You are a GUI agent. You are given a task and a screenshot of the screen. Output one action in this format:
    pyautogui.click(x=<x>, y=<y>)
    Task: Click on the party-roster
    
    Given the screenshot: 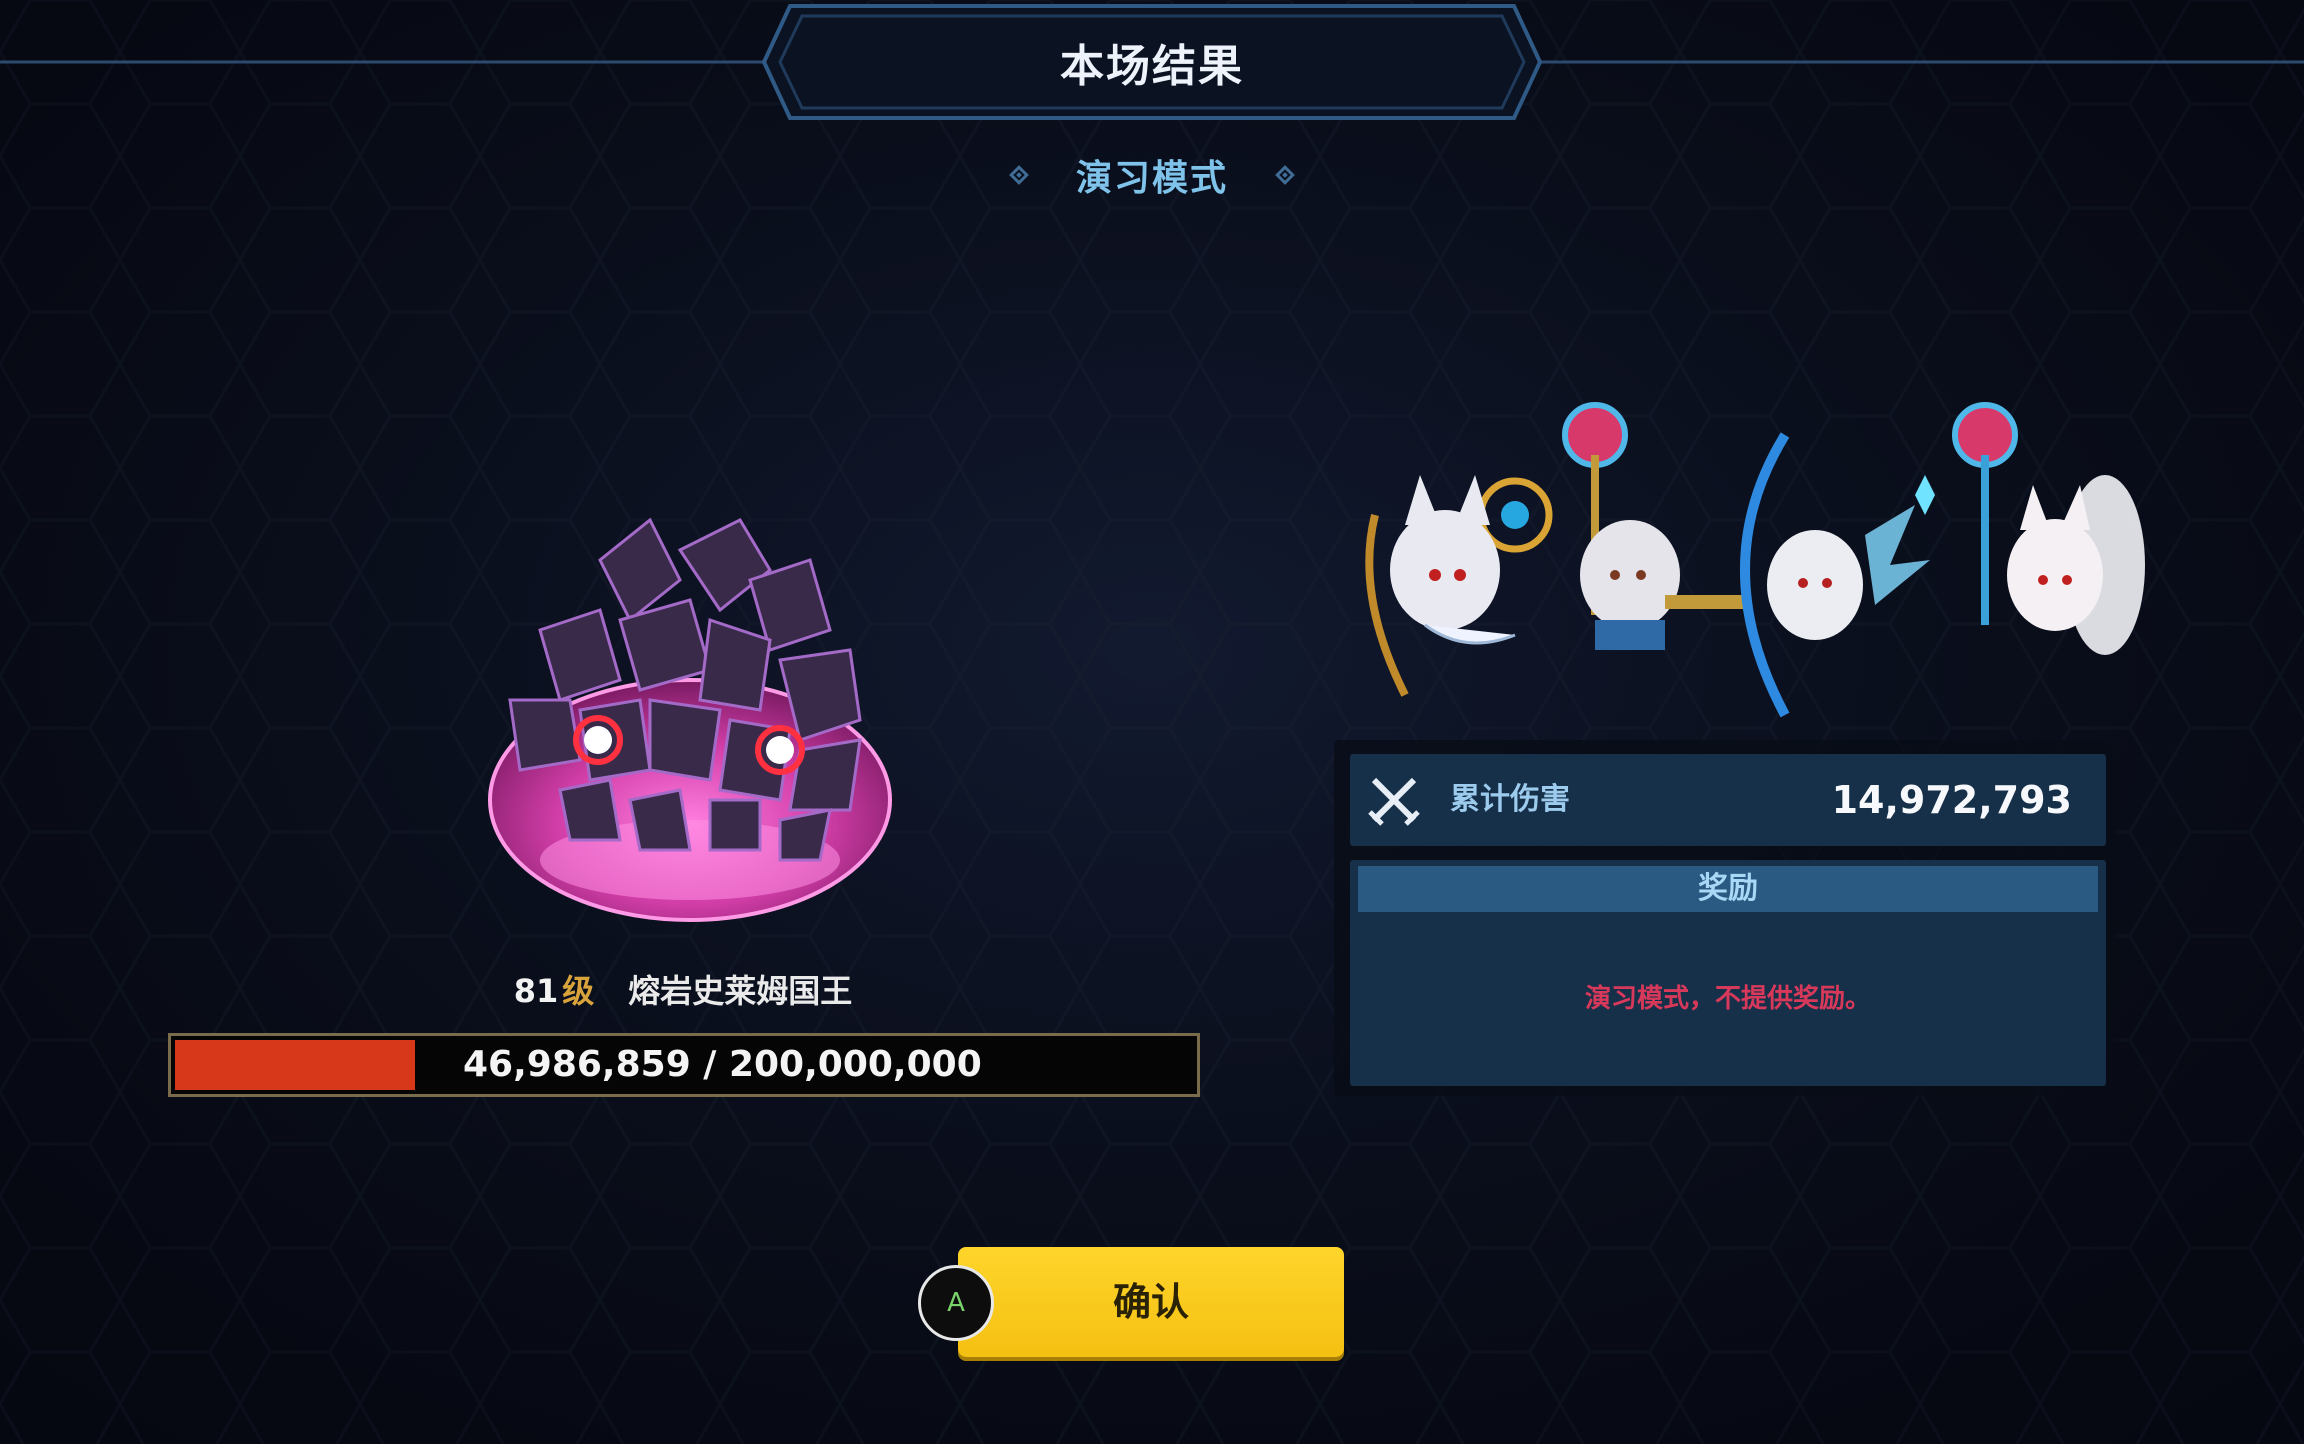 What is the action you would take?
    pyautogui.click(x=1755, y=560)
    